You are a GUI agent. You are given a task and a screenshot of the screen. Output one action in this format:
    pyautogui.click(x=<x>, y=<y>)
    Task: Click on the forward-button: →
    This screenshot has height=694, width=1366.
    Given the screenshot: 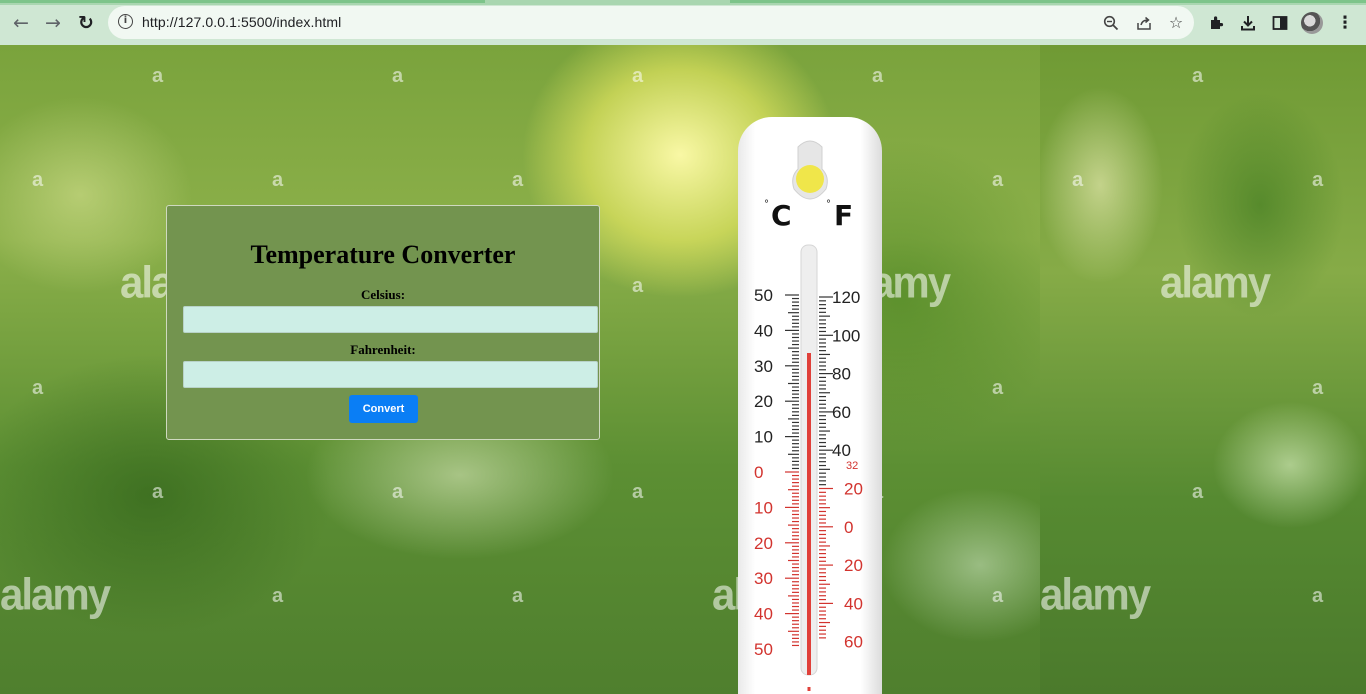 What is the action you would take?
    pyautogui.click(x=53, y=23)
    